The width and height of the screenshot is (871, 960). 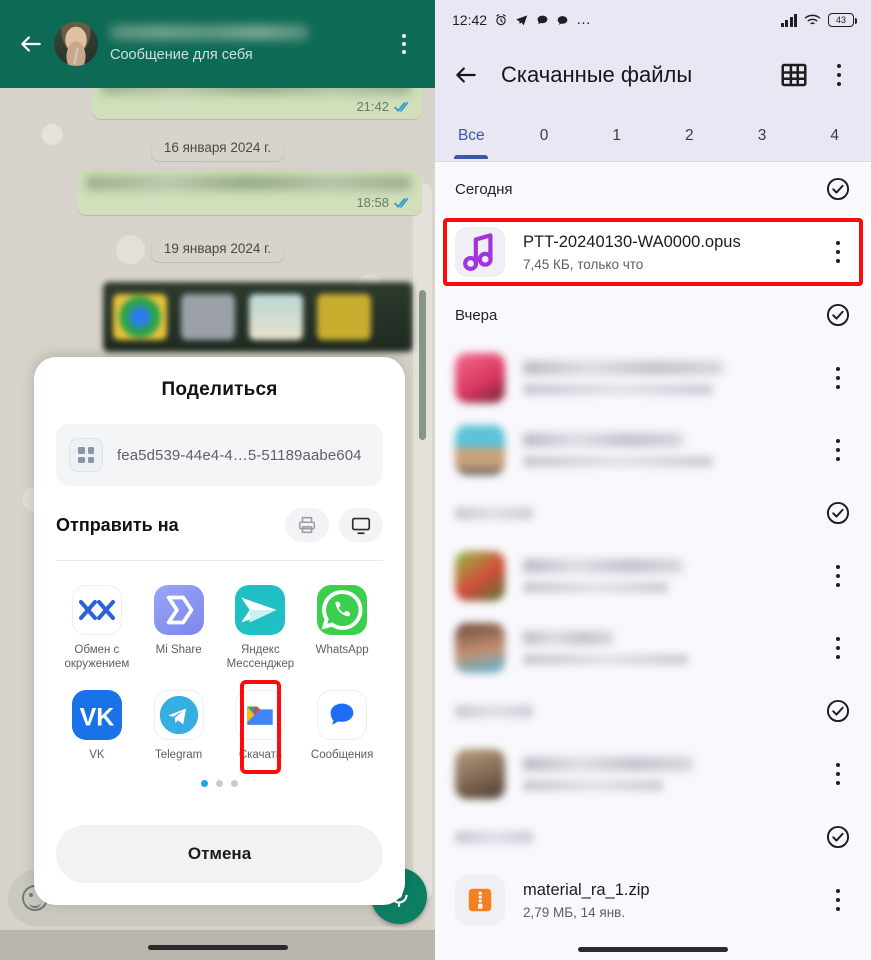 What do you see at coordinates (361, 525) in the screenshot?
I see `cast-button` at bounding box center [361, 525].